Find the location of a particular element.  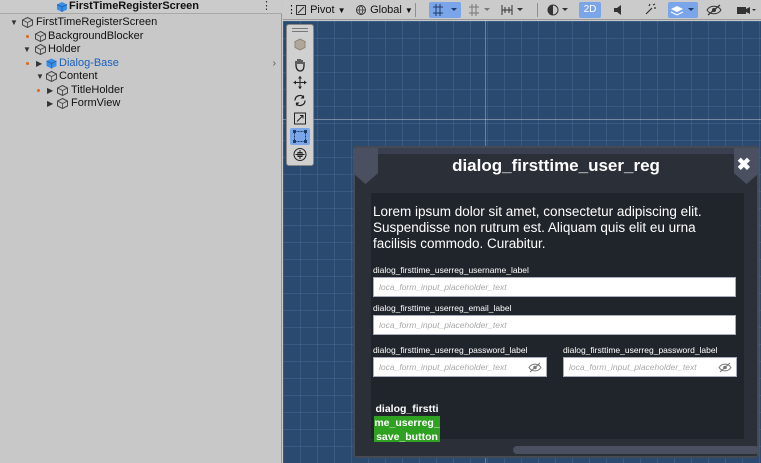

audio-toggle-button is located at coordinates (618, 10).